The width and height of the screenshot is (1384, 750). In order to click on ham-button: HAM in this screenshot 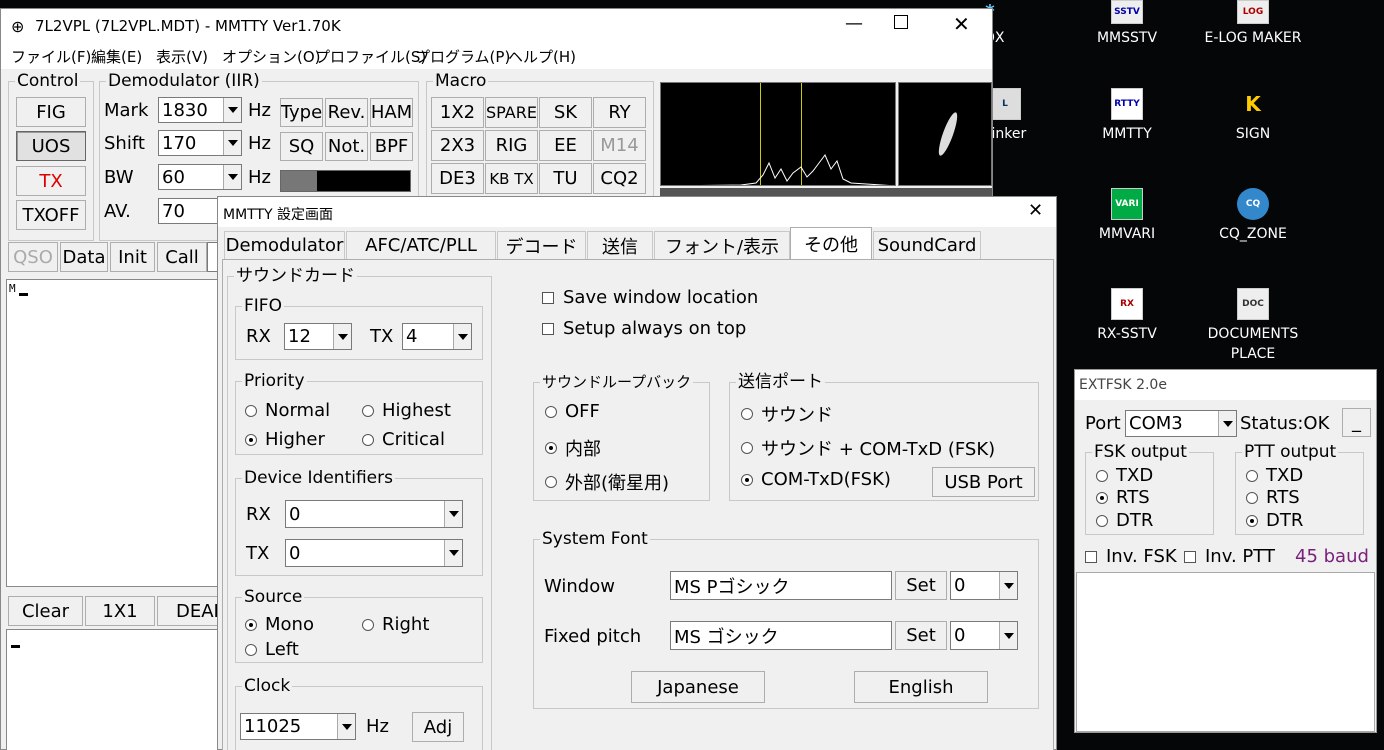, I will do `click(391, 112)`.